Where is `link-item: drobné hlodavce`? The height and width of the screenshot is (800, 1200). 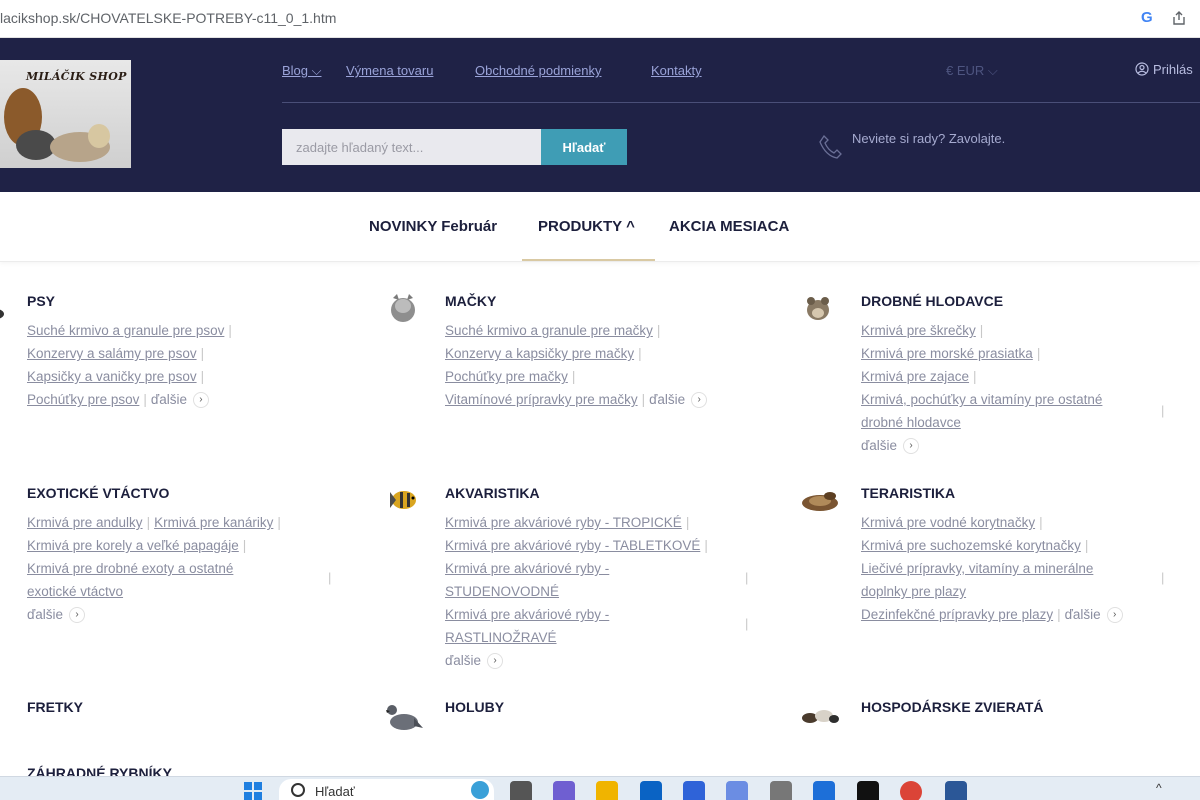 link-item: drobné hlodavce is located at coordinates (911, 422).